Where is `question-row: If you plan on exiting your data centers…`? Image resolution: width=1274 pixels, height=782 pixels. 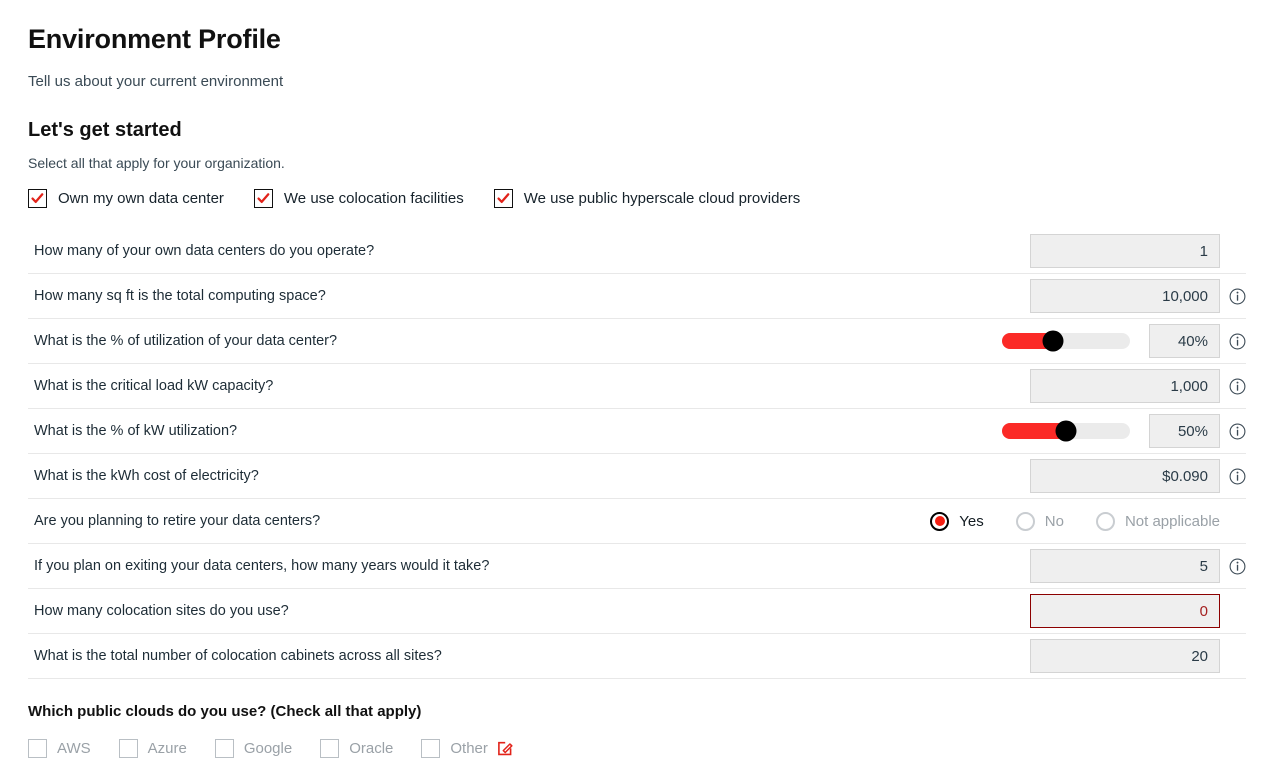
question-row: If you plan on exiting your data centers… is located at coordinates (637, 566).